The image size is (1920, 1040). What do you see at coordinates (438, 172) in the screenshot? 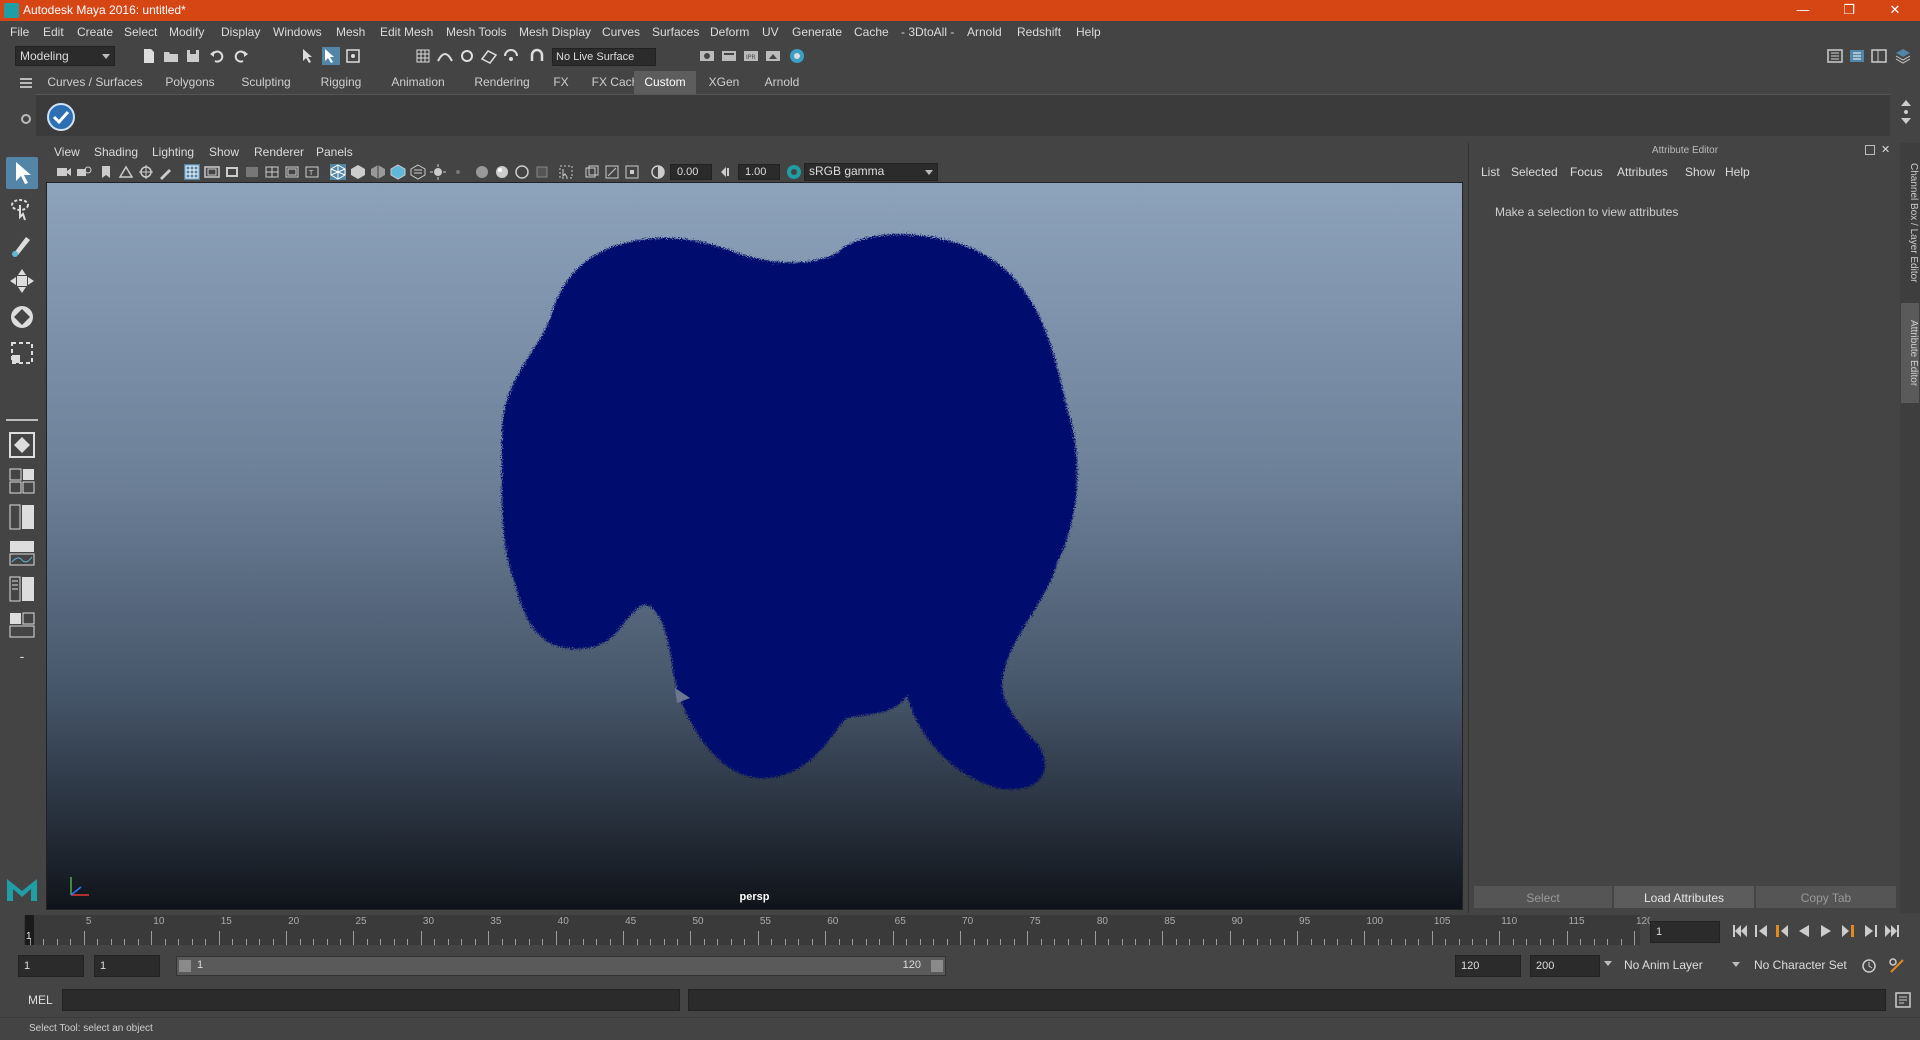
I see `use-all-lights-icon` at bounding box center [438, 172].